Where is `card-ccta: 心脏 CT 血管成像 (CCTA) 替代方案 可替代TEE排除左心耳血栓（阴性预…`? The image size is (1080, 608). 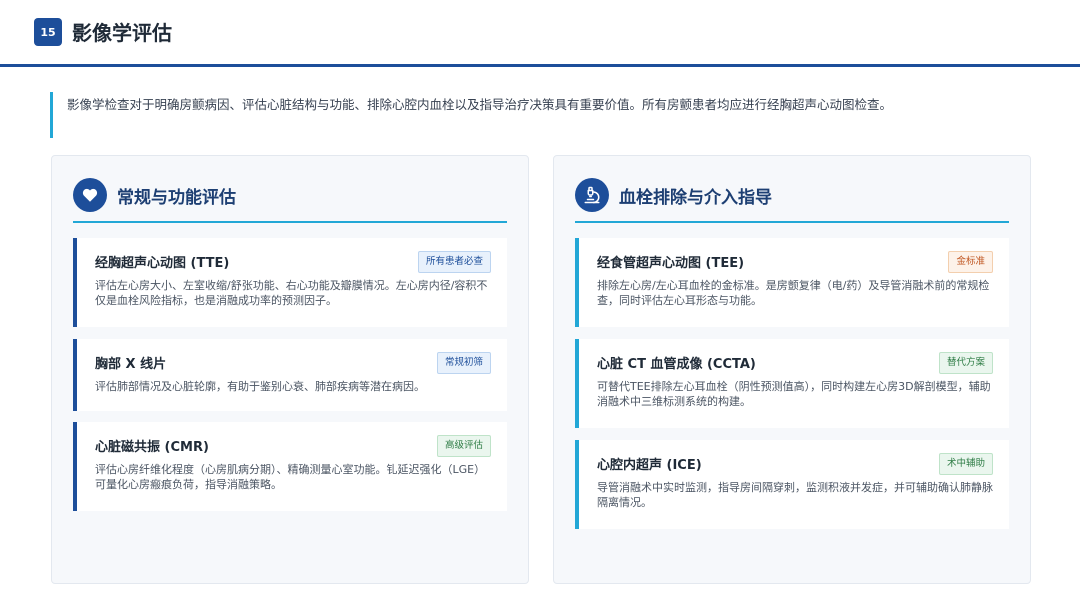 card-ccta: 心脏 CT 血管成像 (CCTA) 替代方案 可替代TEE排除左心耳血栓（阴性预… is located at coordinates (792, 383).